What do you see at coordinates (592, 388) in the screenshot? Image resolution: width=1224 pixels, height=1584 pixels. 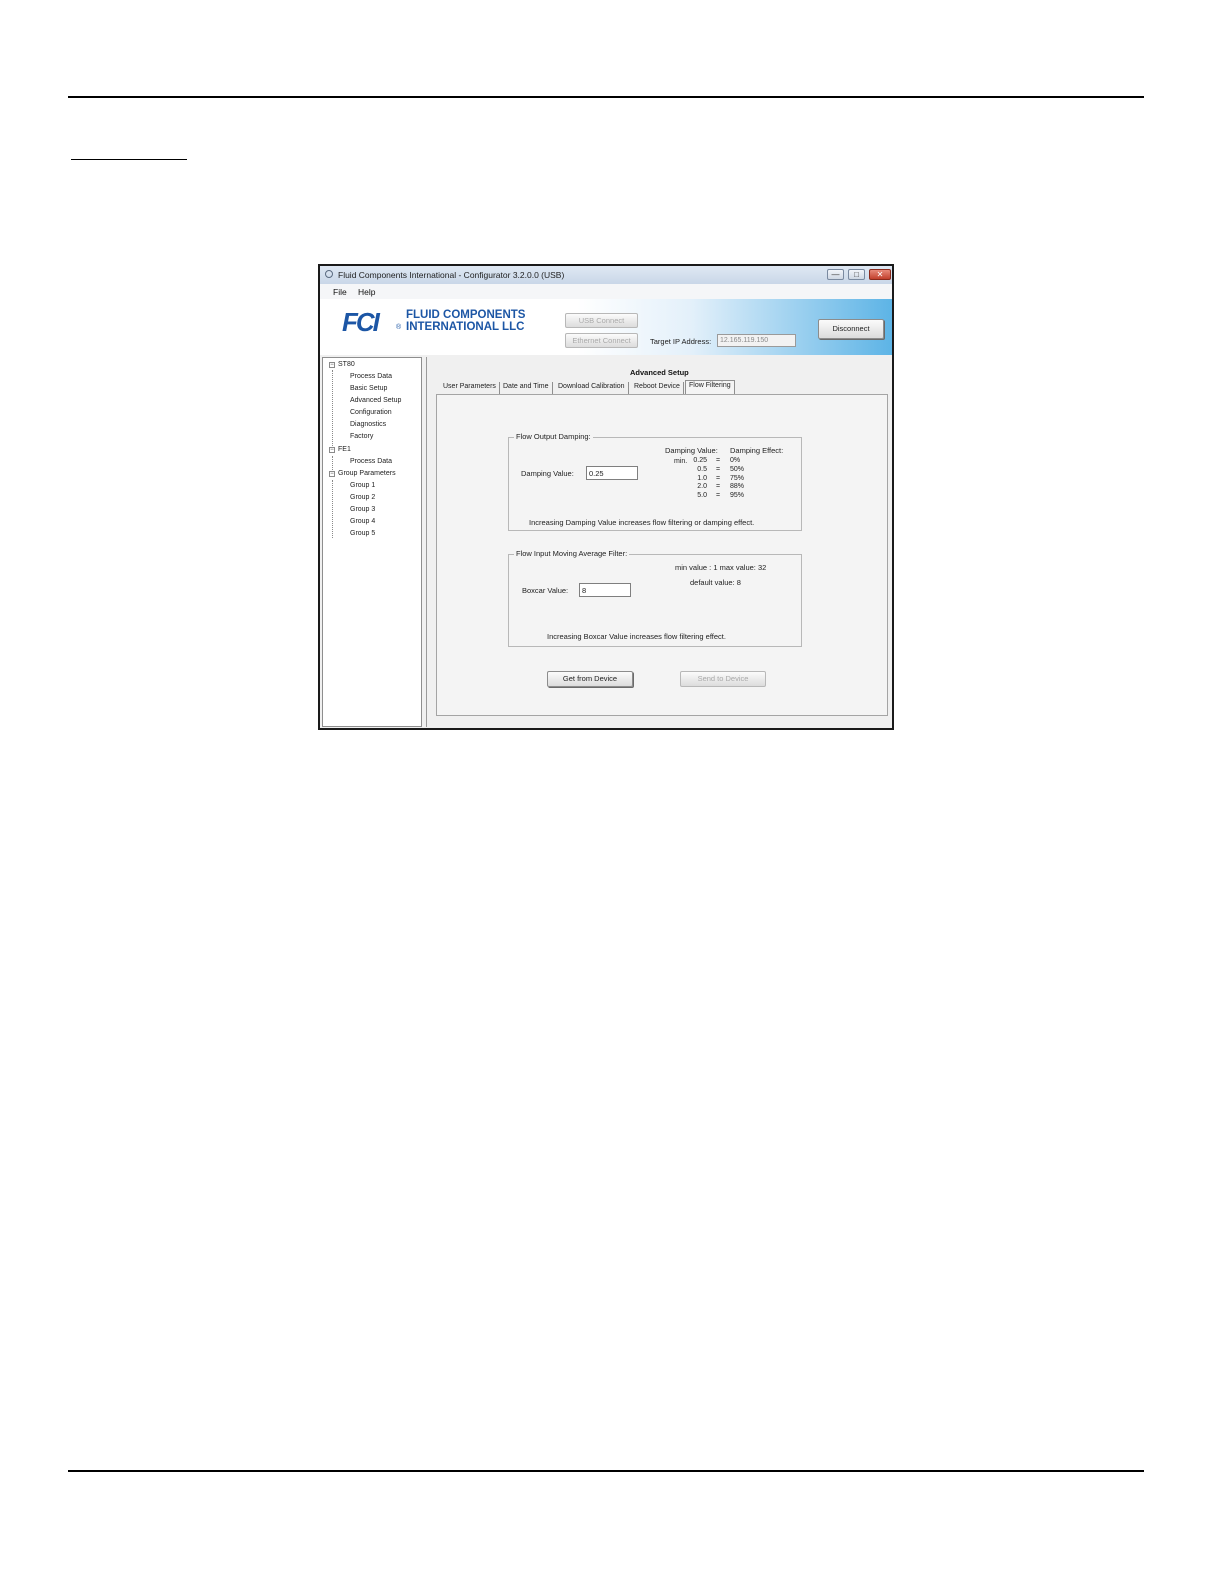 I see `tab-download-calibration: Download Calibration` at bounding box center [592, 388].